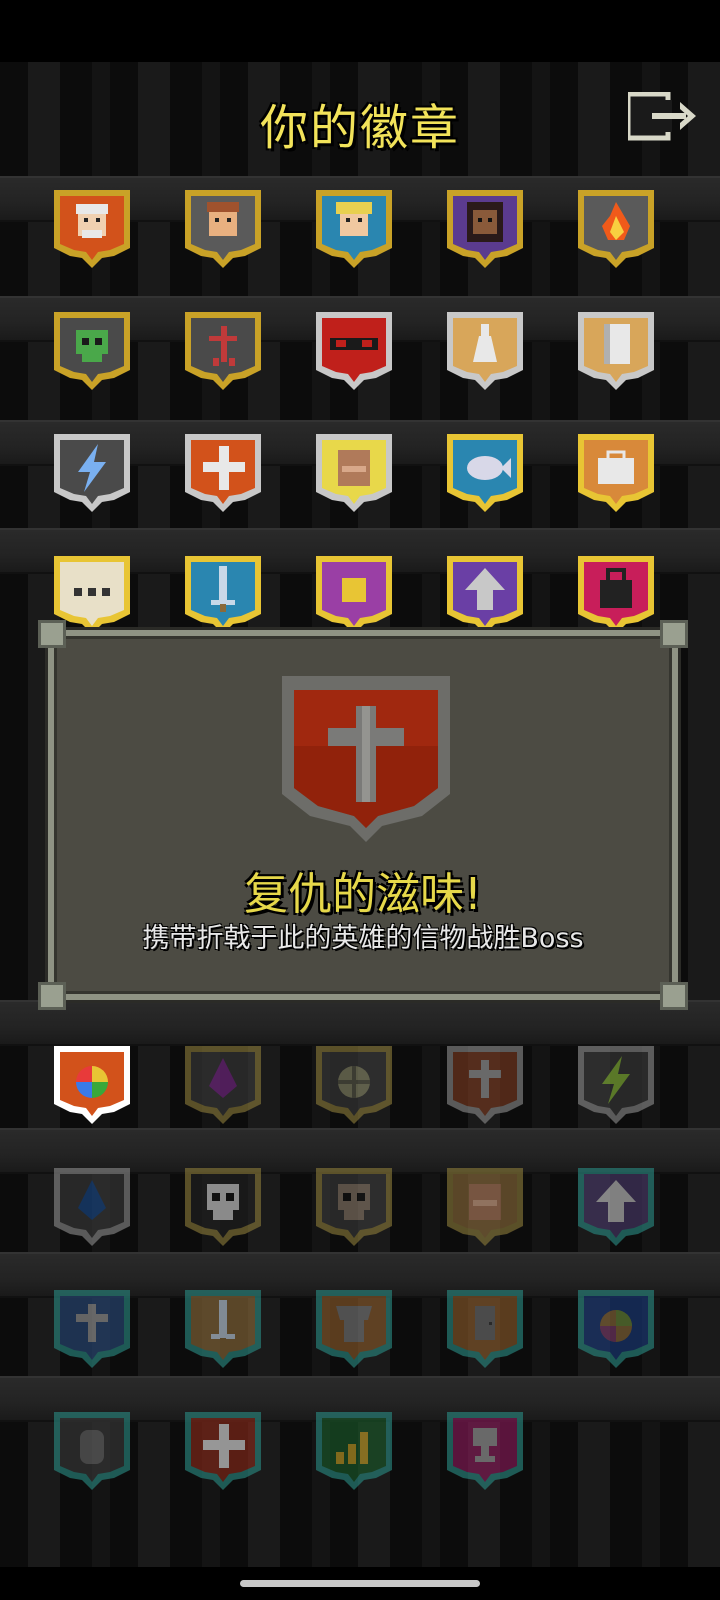  I want to click on huntress-face-icon, so click(485, 229).